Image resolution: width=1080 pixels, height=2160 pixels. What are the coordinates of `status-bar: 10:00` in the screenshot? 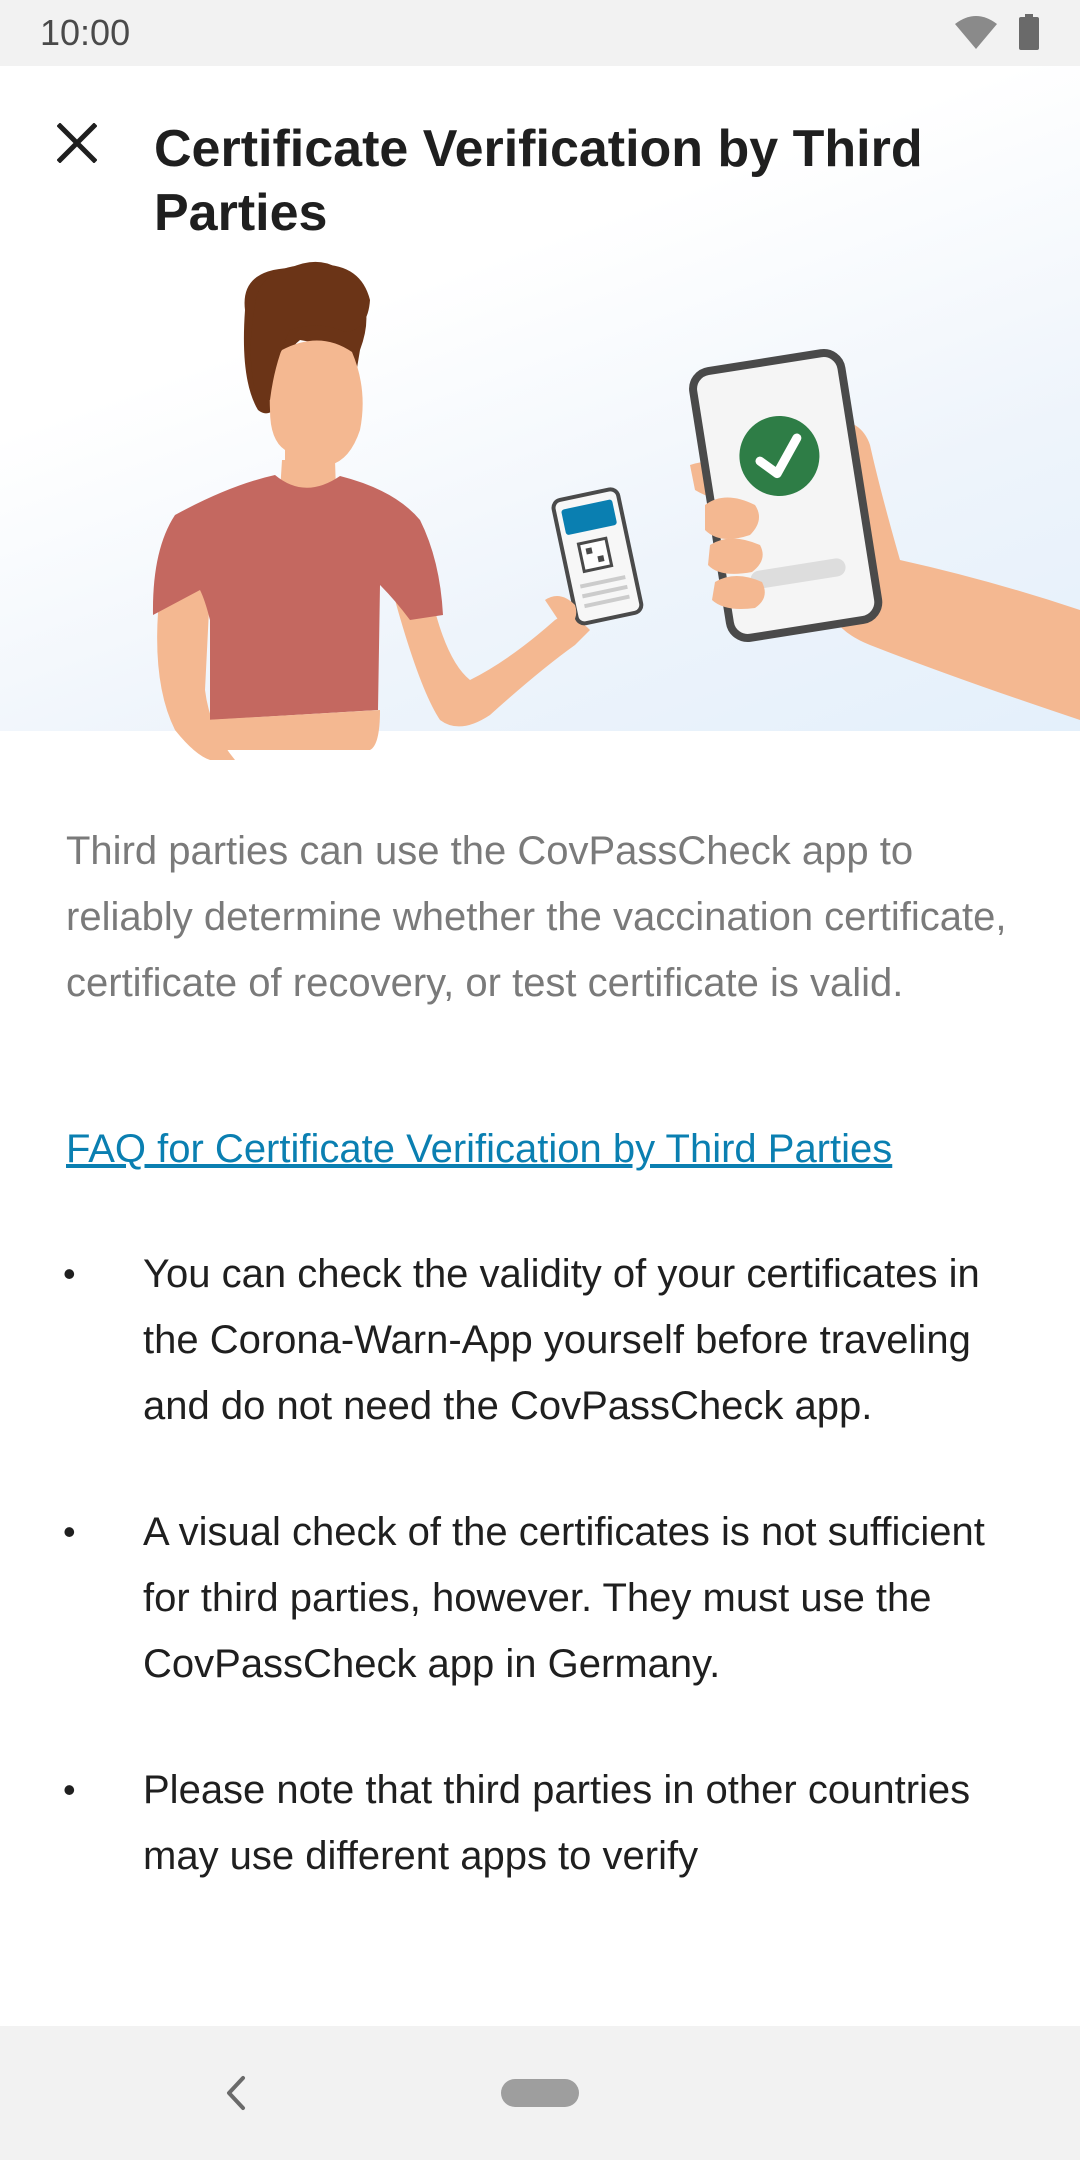 It's located at (540, 33).